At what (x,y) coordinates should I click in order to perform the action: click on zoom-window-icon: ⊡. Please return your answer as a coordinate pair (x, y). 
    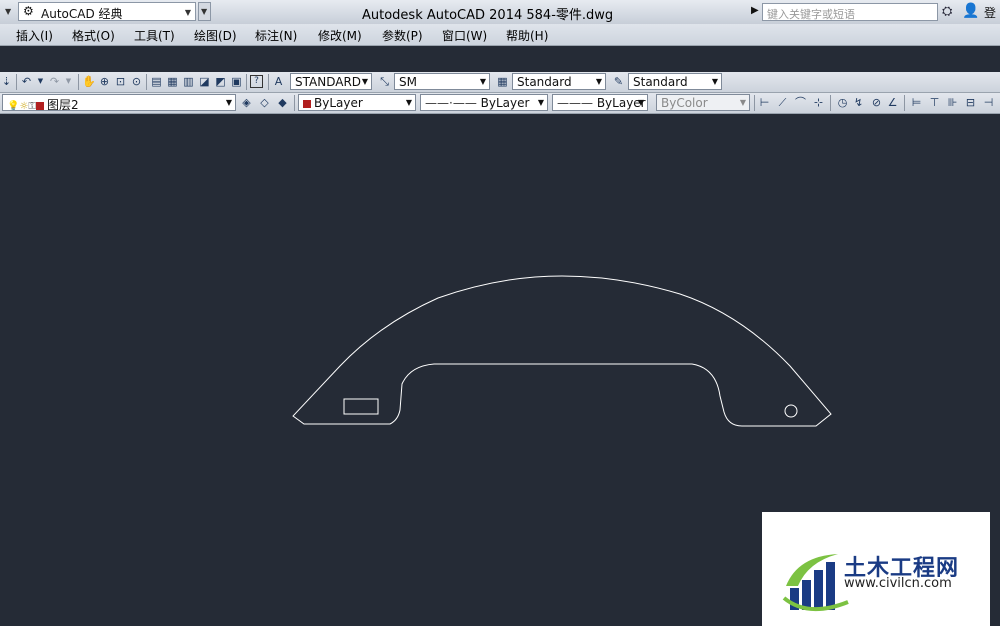
    Looking at the image, I should click on (120, 81).